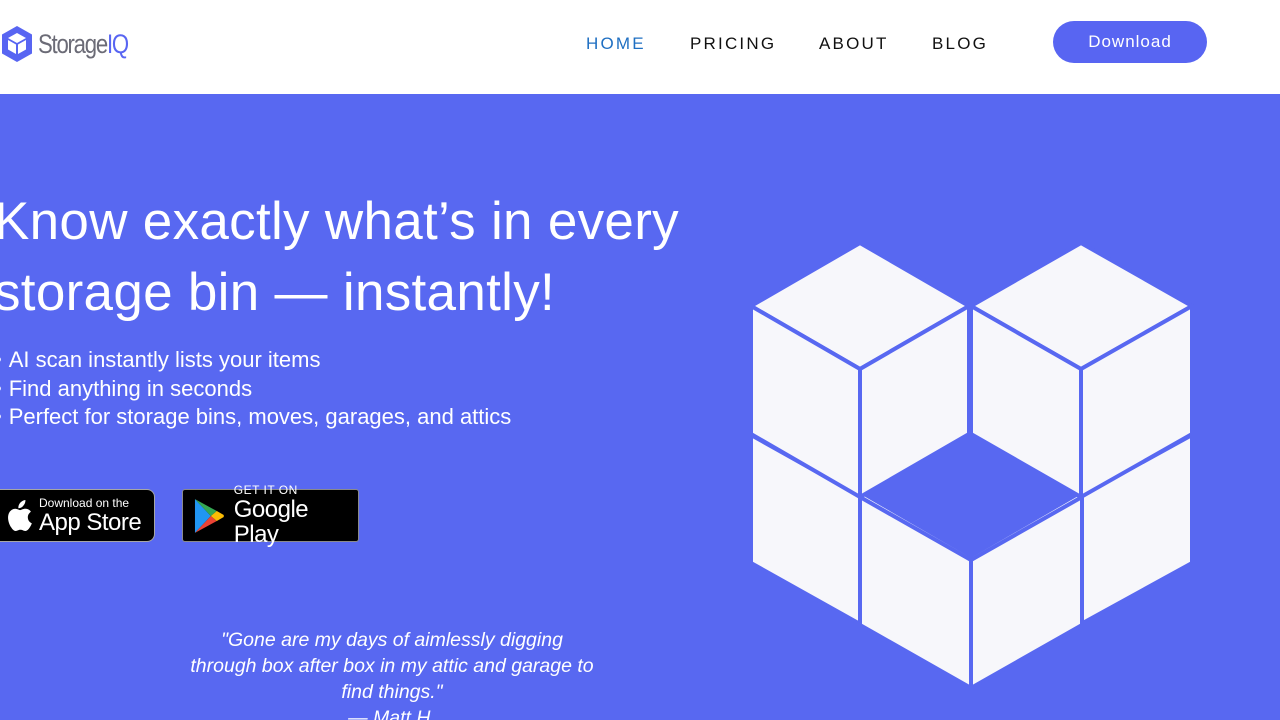 Image resolution: width=1280 pixels, height=720 pixels. What do you see at coordinates (84, 502) in the screenshot?
I see `app-store-small-text: Download on the` at bounding box center [84, 502].